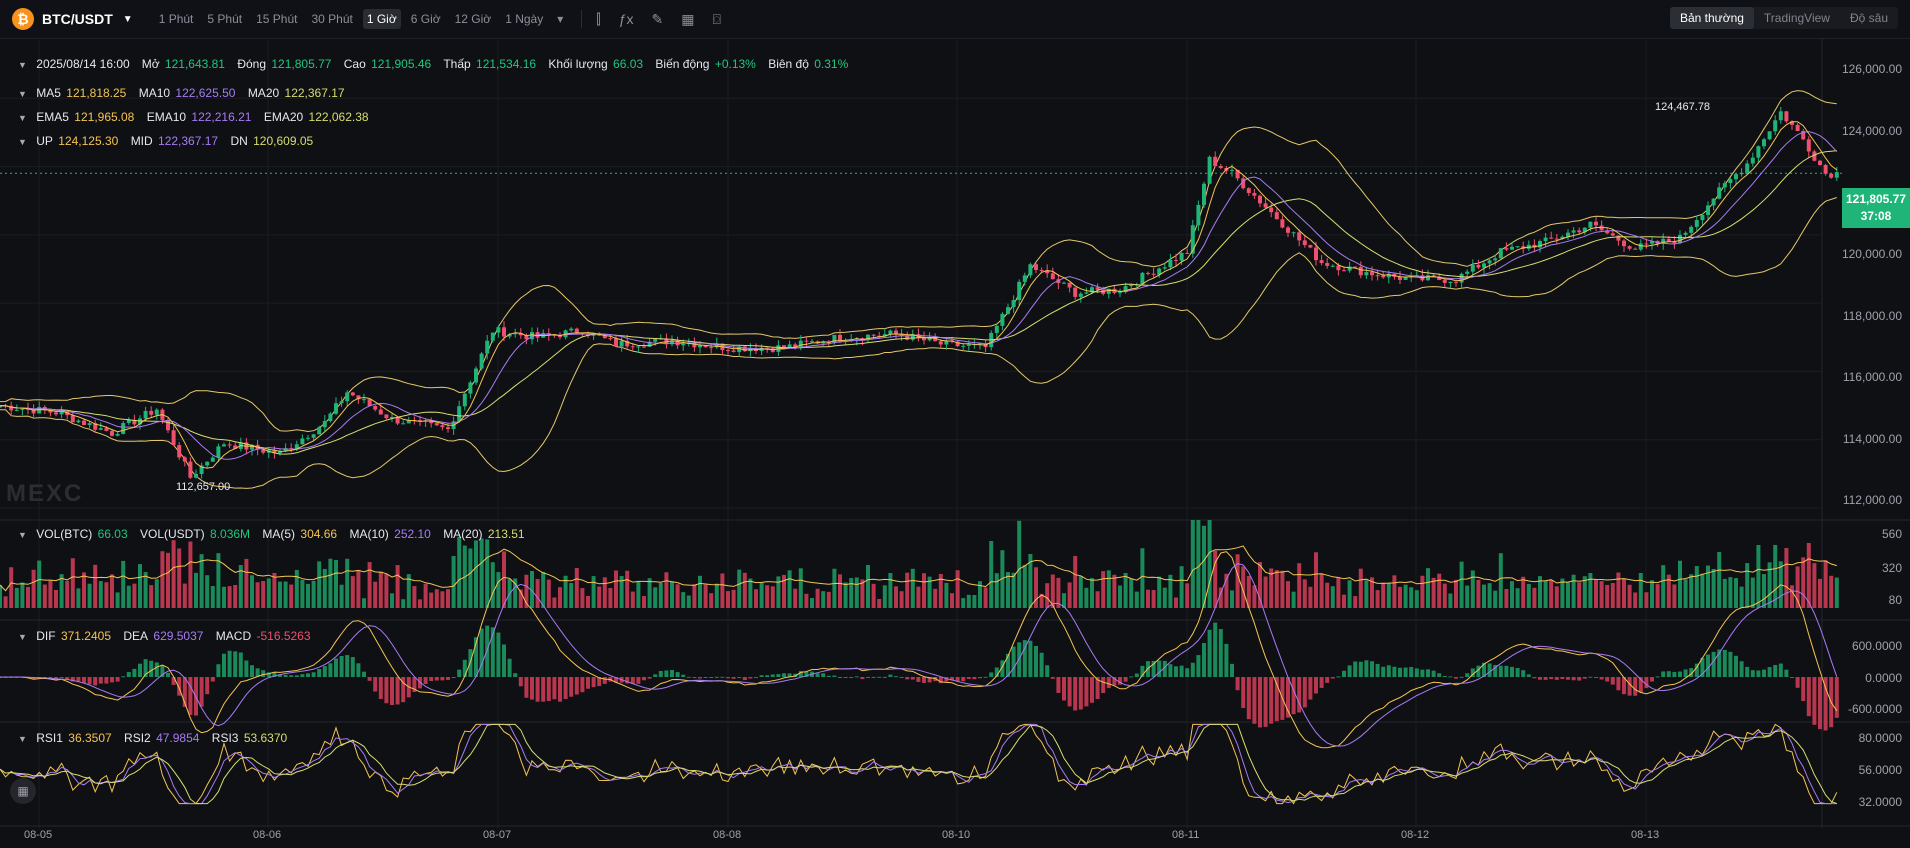 The width and height of the screenshot is (1910, 848). What do you see at coordinates (176, 19) in the screenshot?
I see `timeframe-1m: 1 Phút` at bounding box center [176, 19].